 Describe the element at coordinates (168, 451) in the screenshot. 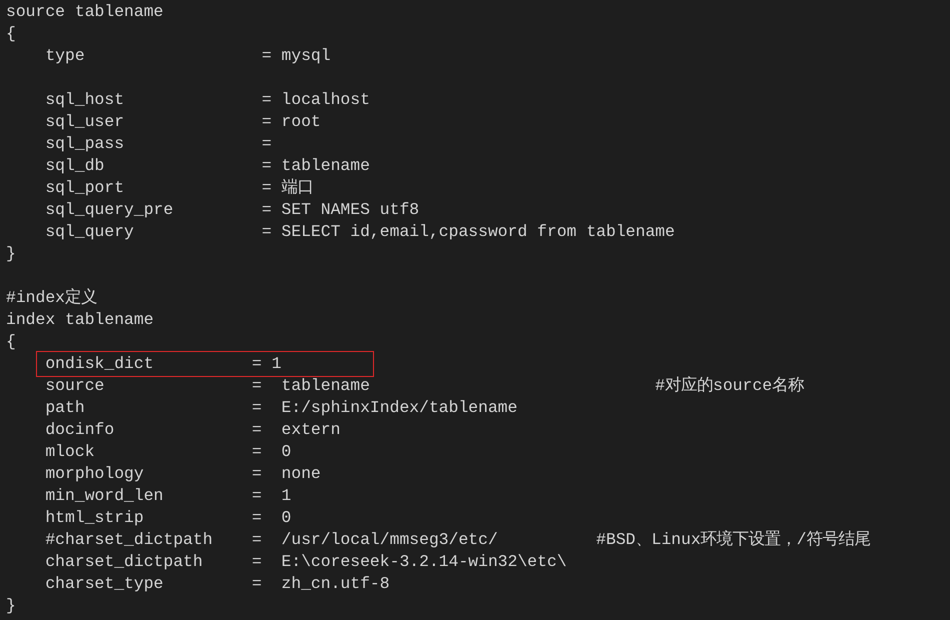

I see `code-line: mlock = 0` at that location.